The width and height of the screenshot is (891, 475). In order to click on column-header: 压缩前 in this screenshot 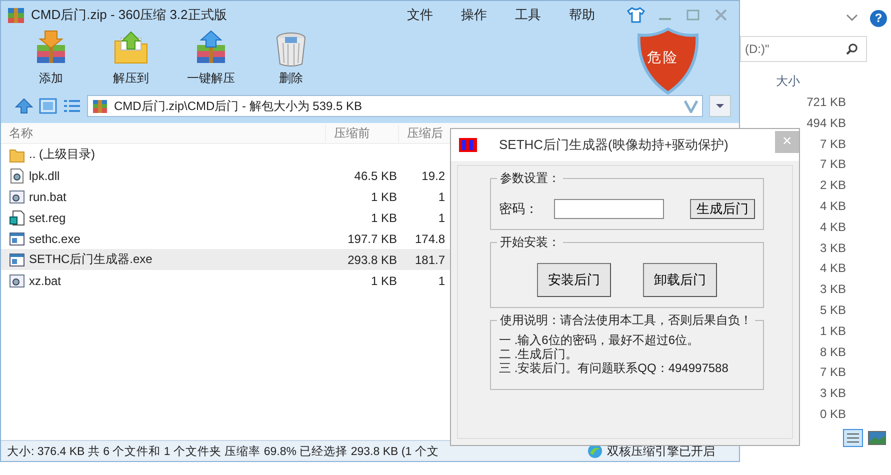, I will do `click(361, 133)`.